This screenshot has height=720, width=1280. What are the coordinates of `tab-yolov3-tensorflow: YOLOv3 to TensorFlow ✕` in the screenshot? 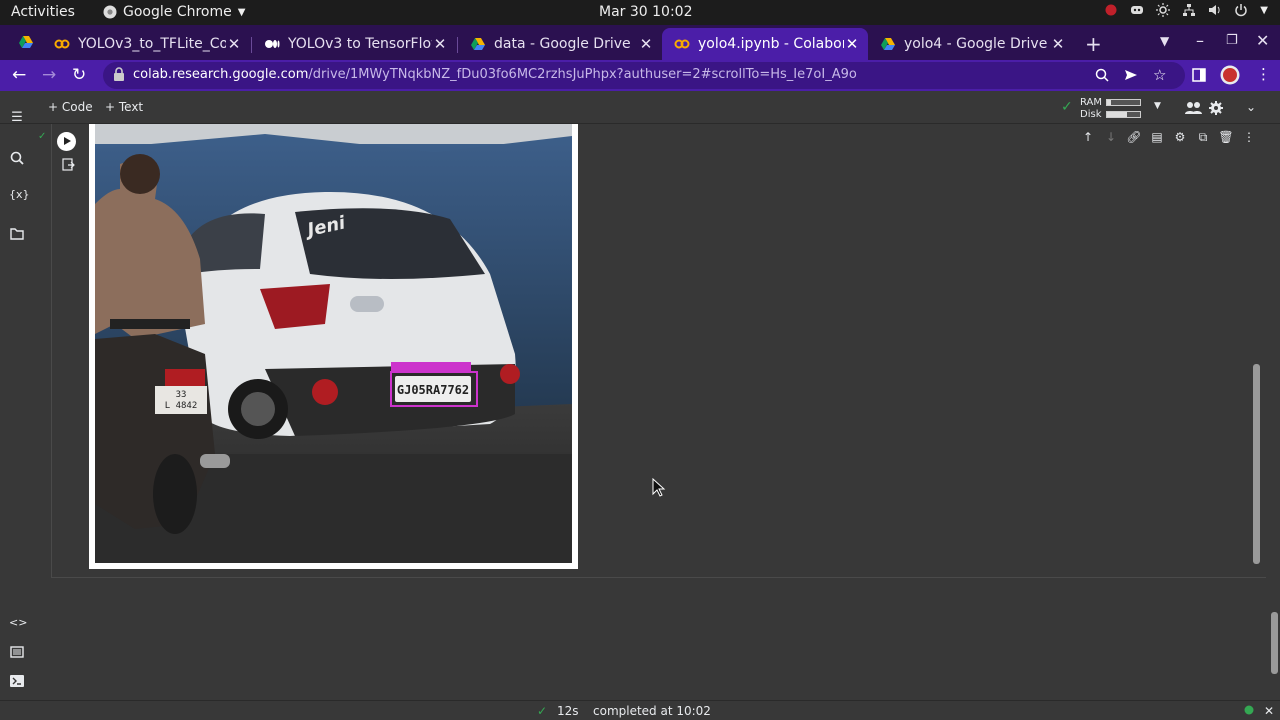 It's located at (354, 44).